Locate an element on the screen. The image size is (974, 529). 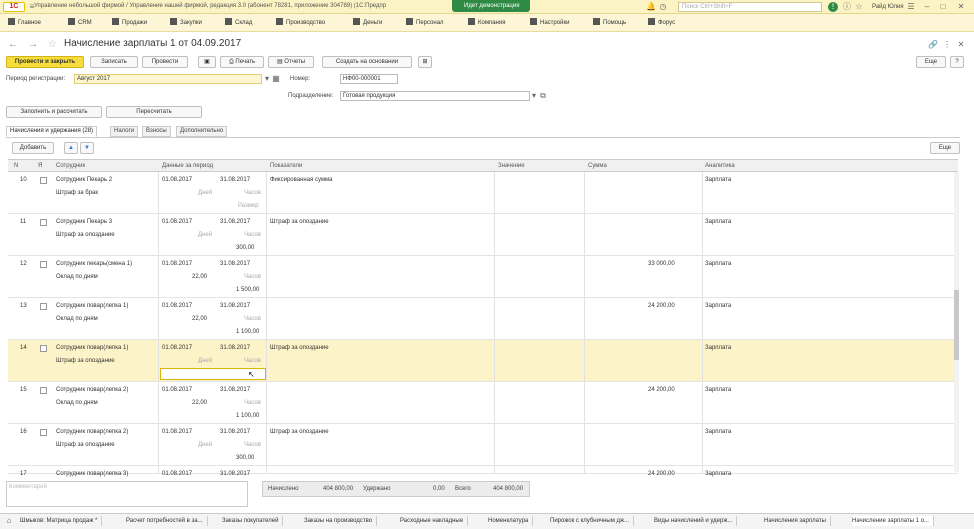
accrual-type: Штраф за брак is located at coordinates (77, 193).